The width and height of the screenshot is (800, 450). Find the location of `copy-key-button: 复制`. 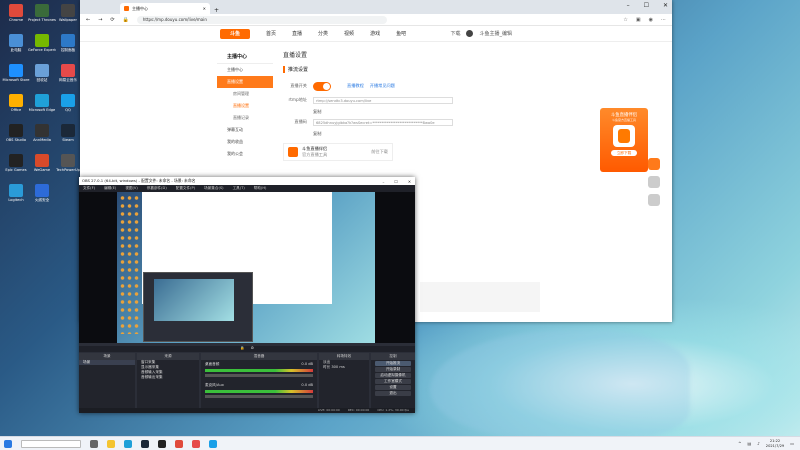

copy-key-button: 复制 is located at coordinates (428, 135).